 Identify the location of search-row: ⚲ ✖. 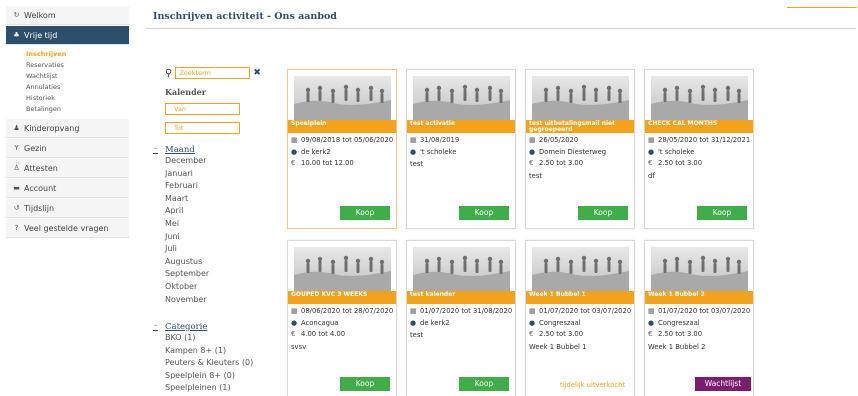
(213, 73).